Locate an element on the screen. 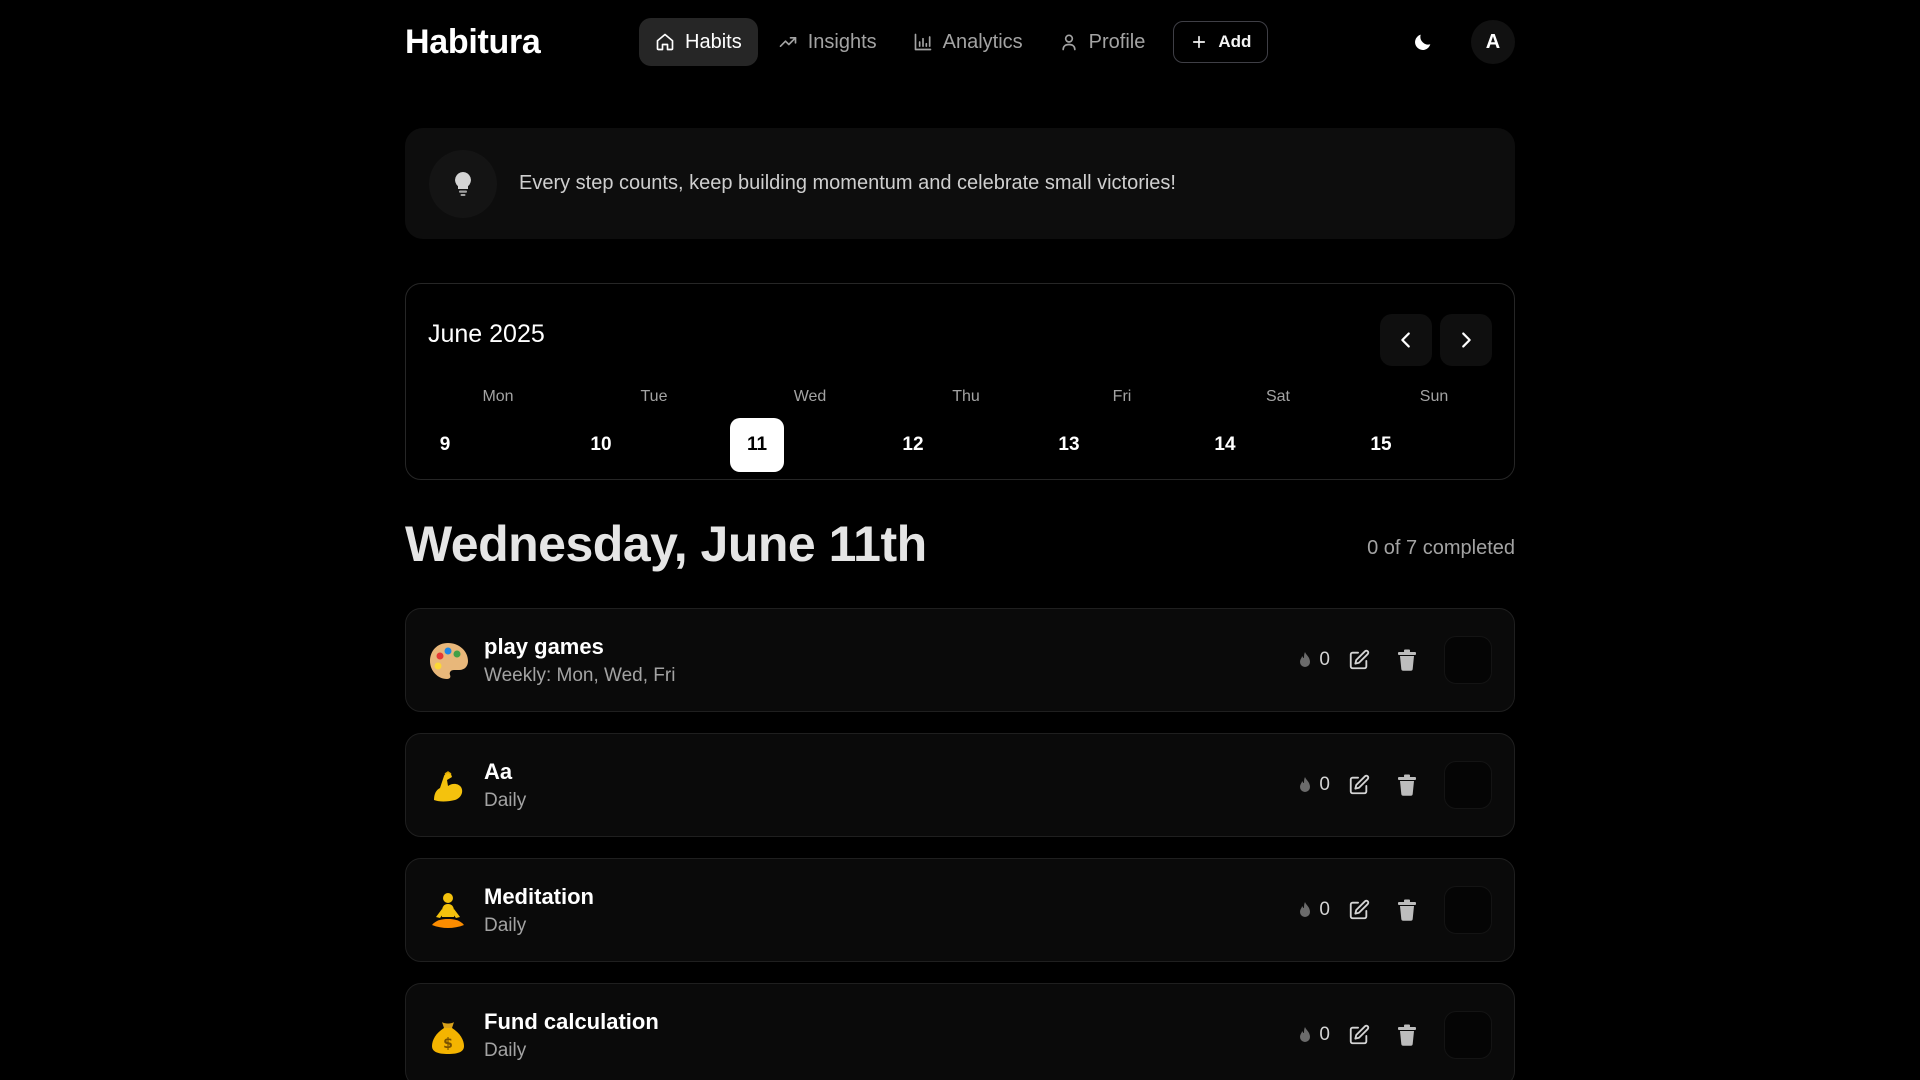 The width and height of the screenshot is (1920, 1080). day-number: 9 is located at coordinates (445, 445).